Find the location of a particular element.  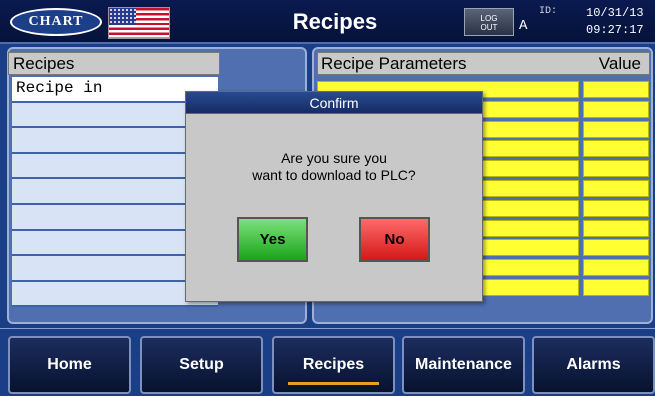

dialog-message-line2: want to download to PLC? is located at coordinates (334, 175).